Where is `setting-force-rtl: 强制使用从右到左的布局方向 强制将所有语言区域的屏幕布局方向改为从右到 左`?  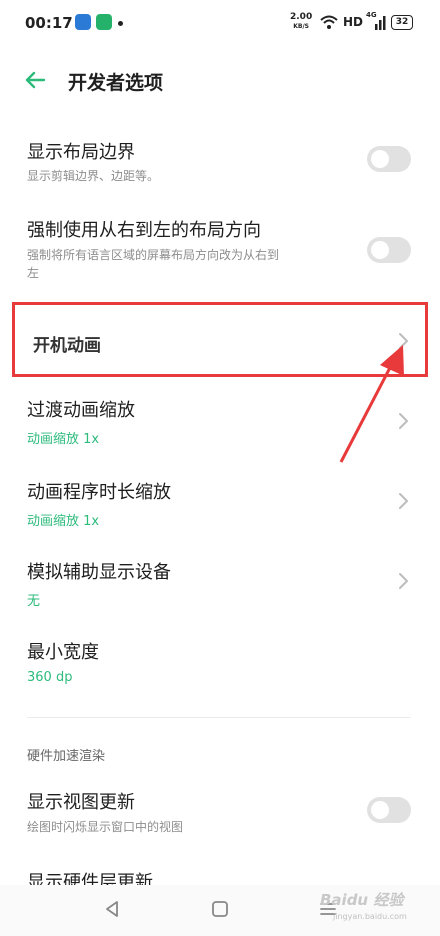
setting-force-rtl: 强制使用从右到左的布局方向 强制将所有语言区域的屏幕布局方向改为从右到 左 is located at coordinates (220, 250).